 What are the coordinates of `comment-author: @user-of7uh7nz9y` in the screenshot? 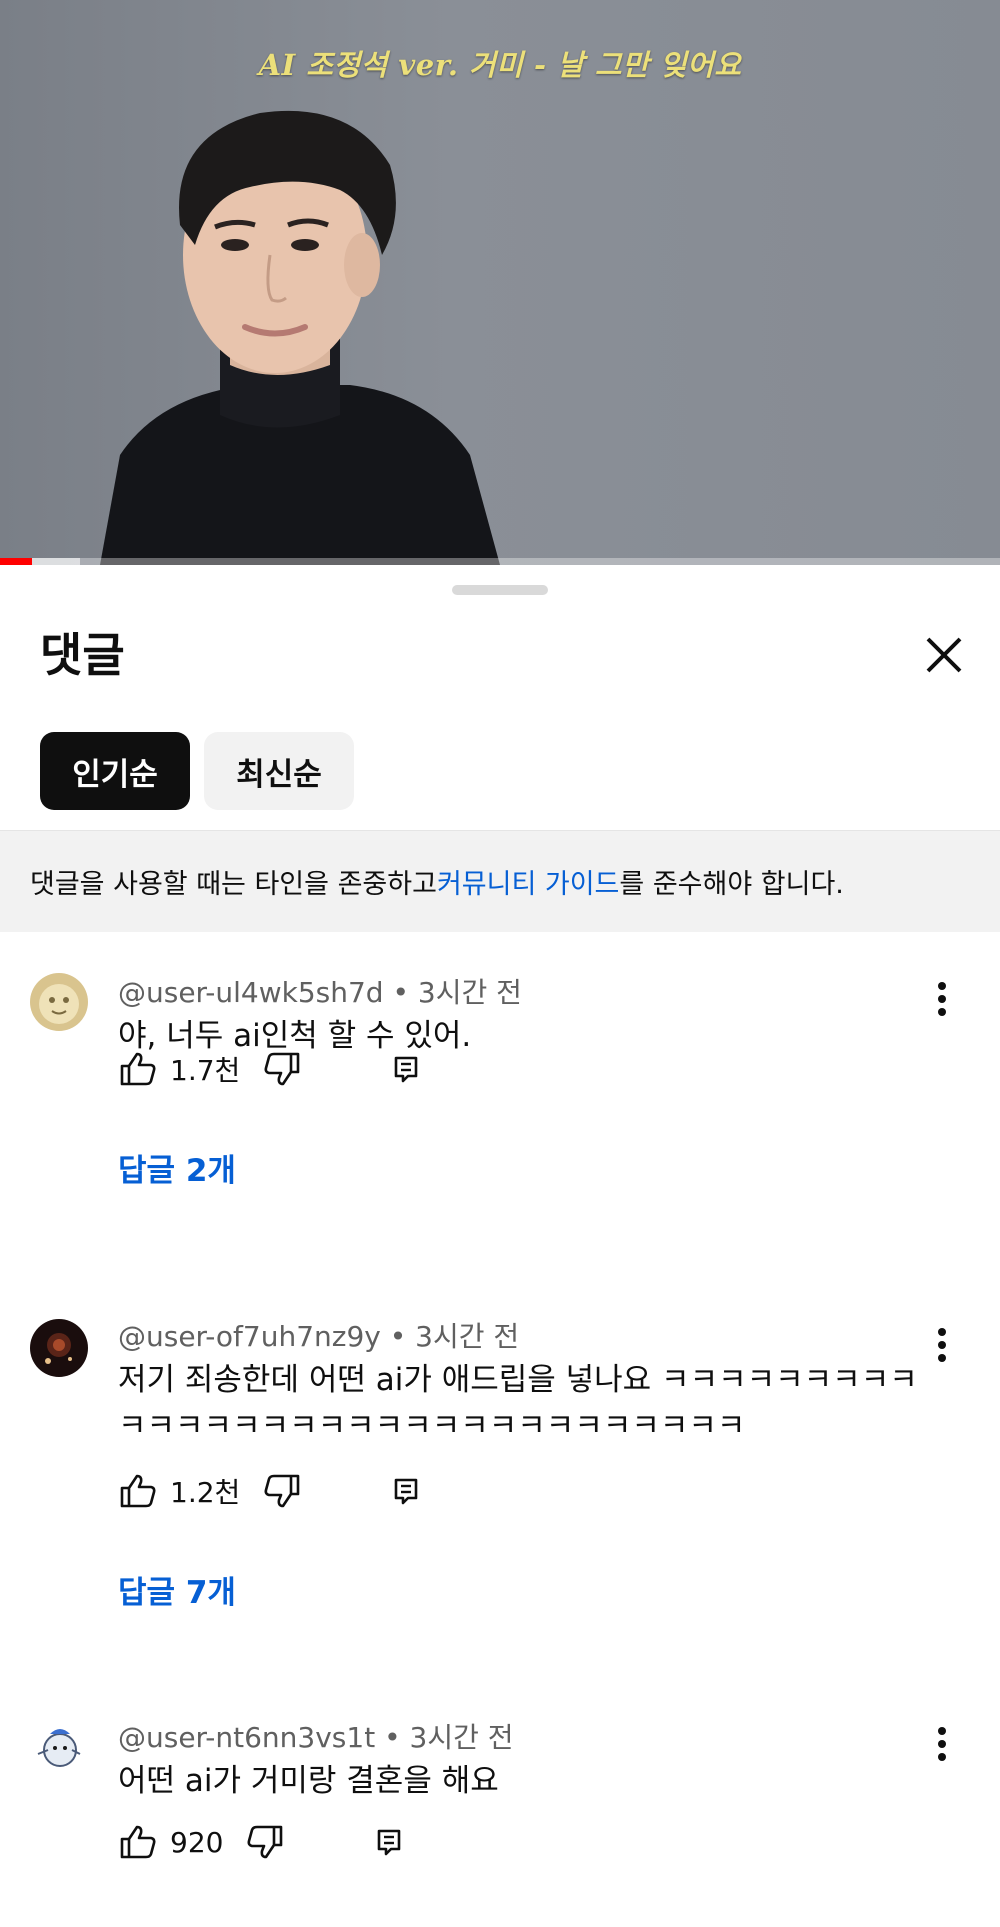 It's located at (249, 1336).